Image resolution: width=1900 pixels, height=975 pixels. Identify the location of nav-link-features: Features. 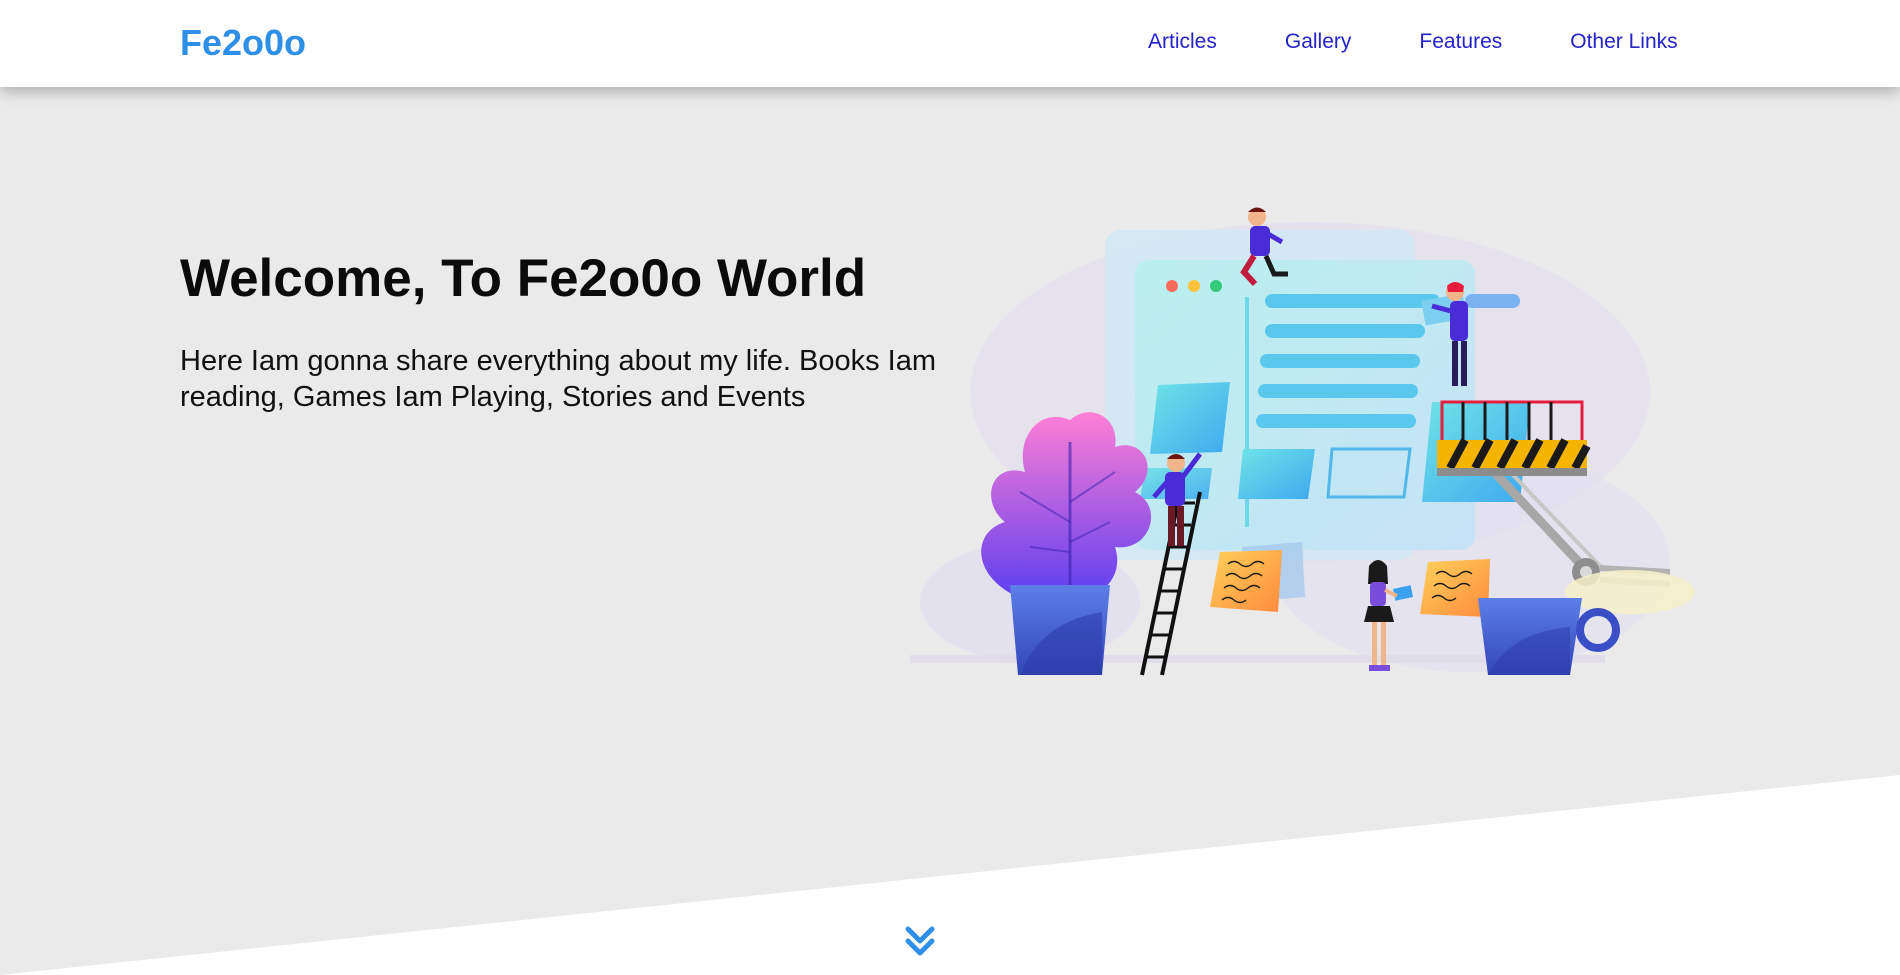
(1460, 42).